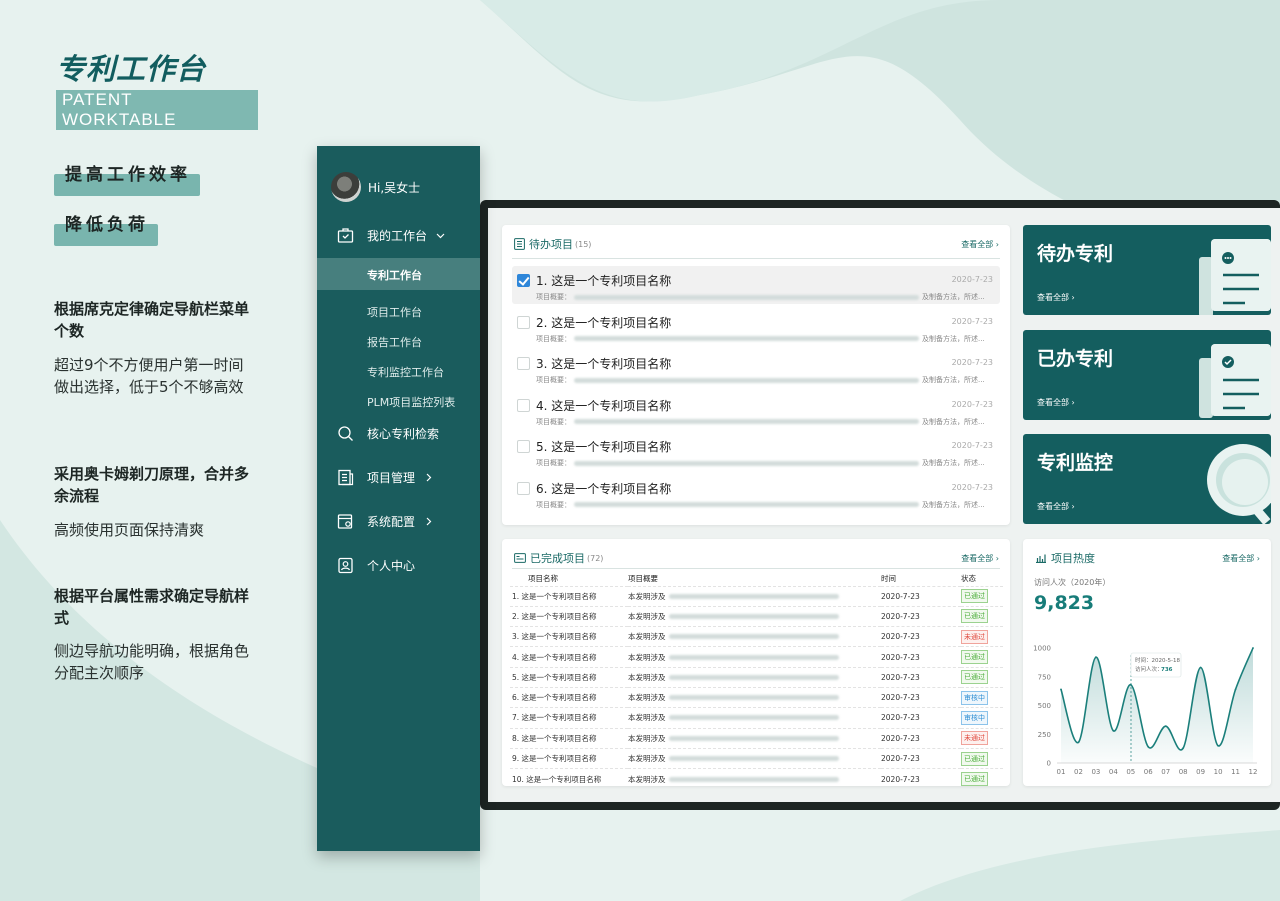  I want to click on nav-workbench: 我的工作台, so click(391, 235).